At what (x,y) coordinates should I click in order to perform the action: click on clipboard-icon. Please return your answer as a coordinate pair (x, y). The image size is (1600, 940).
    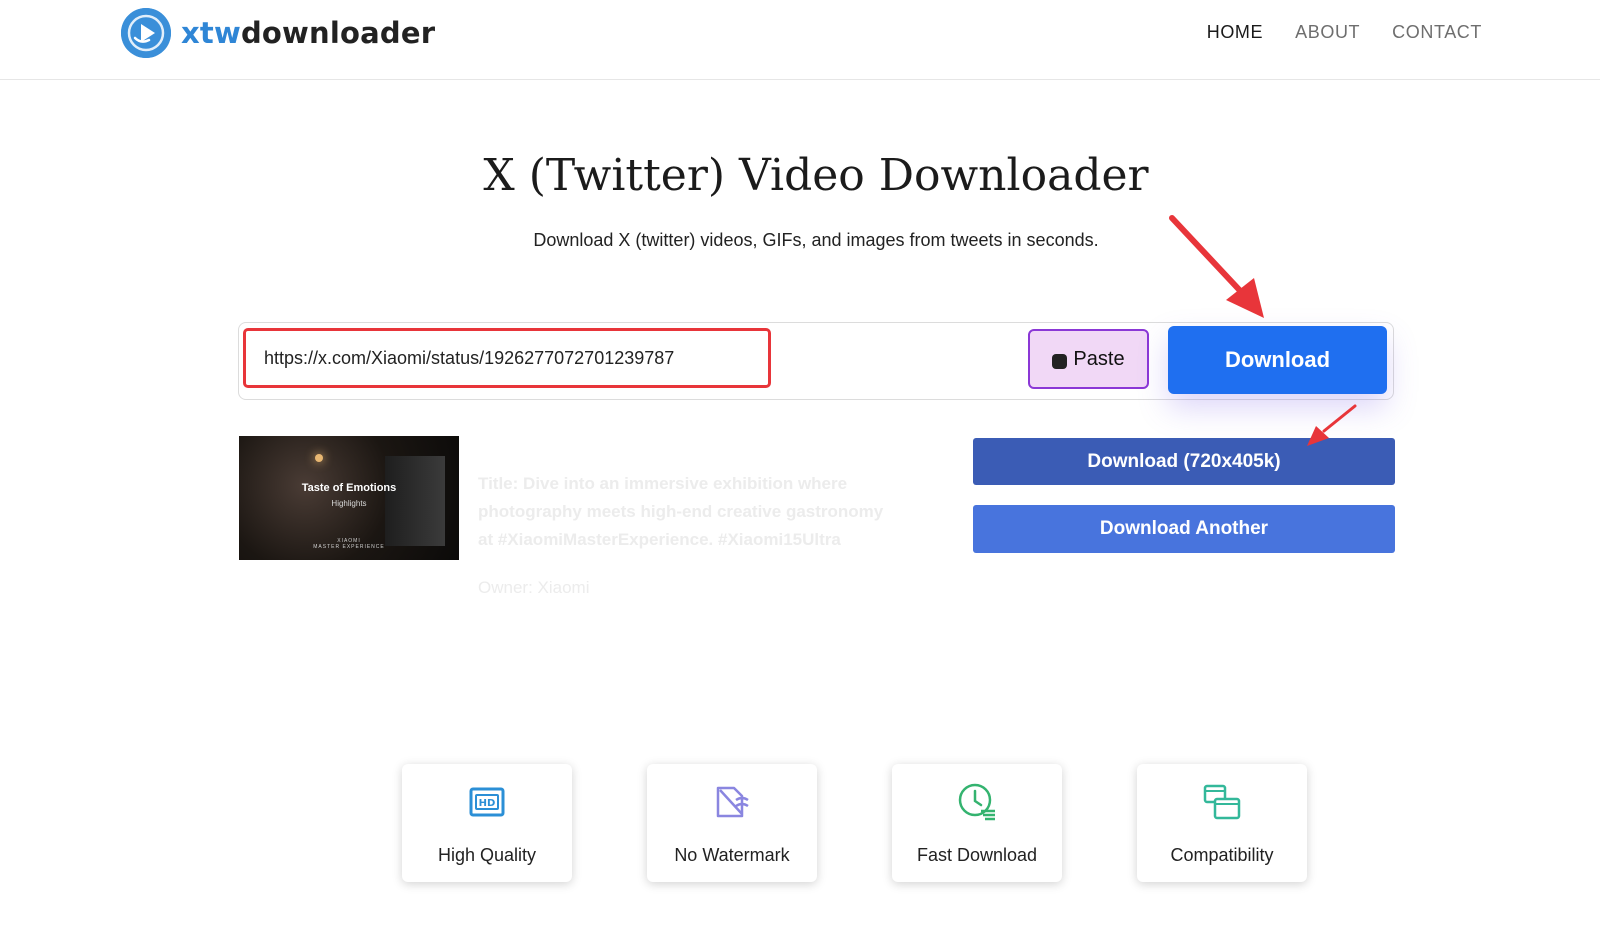
    Looking at the image, I should click on (1060, 361).